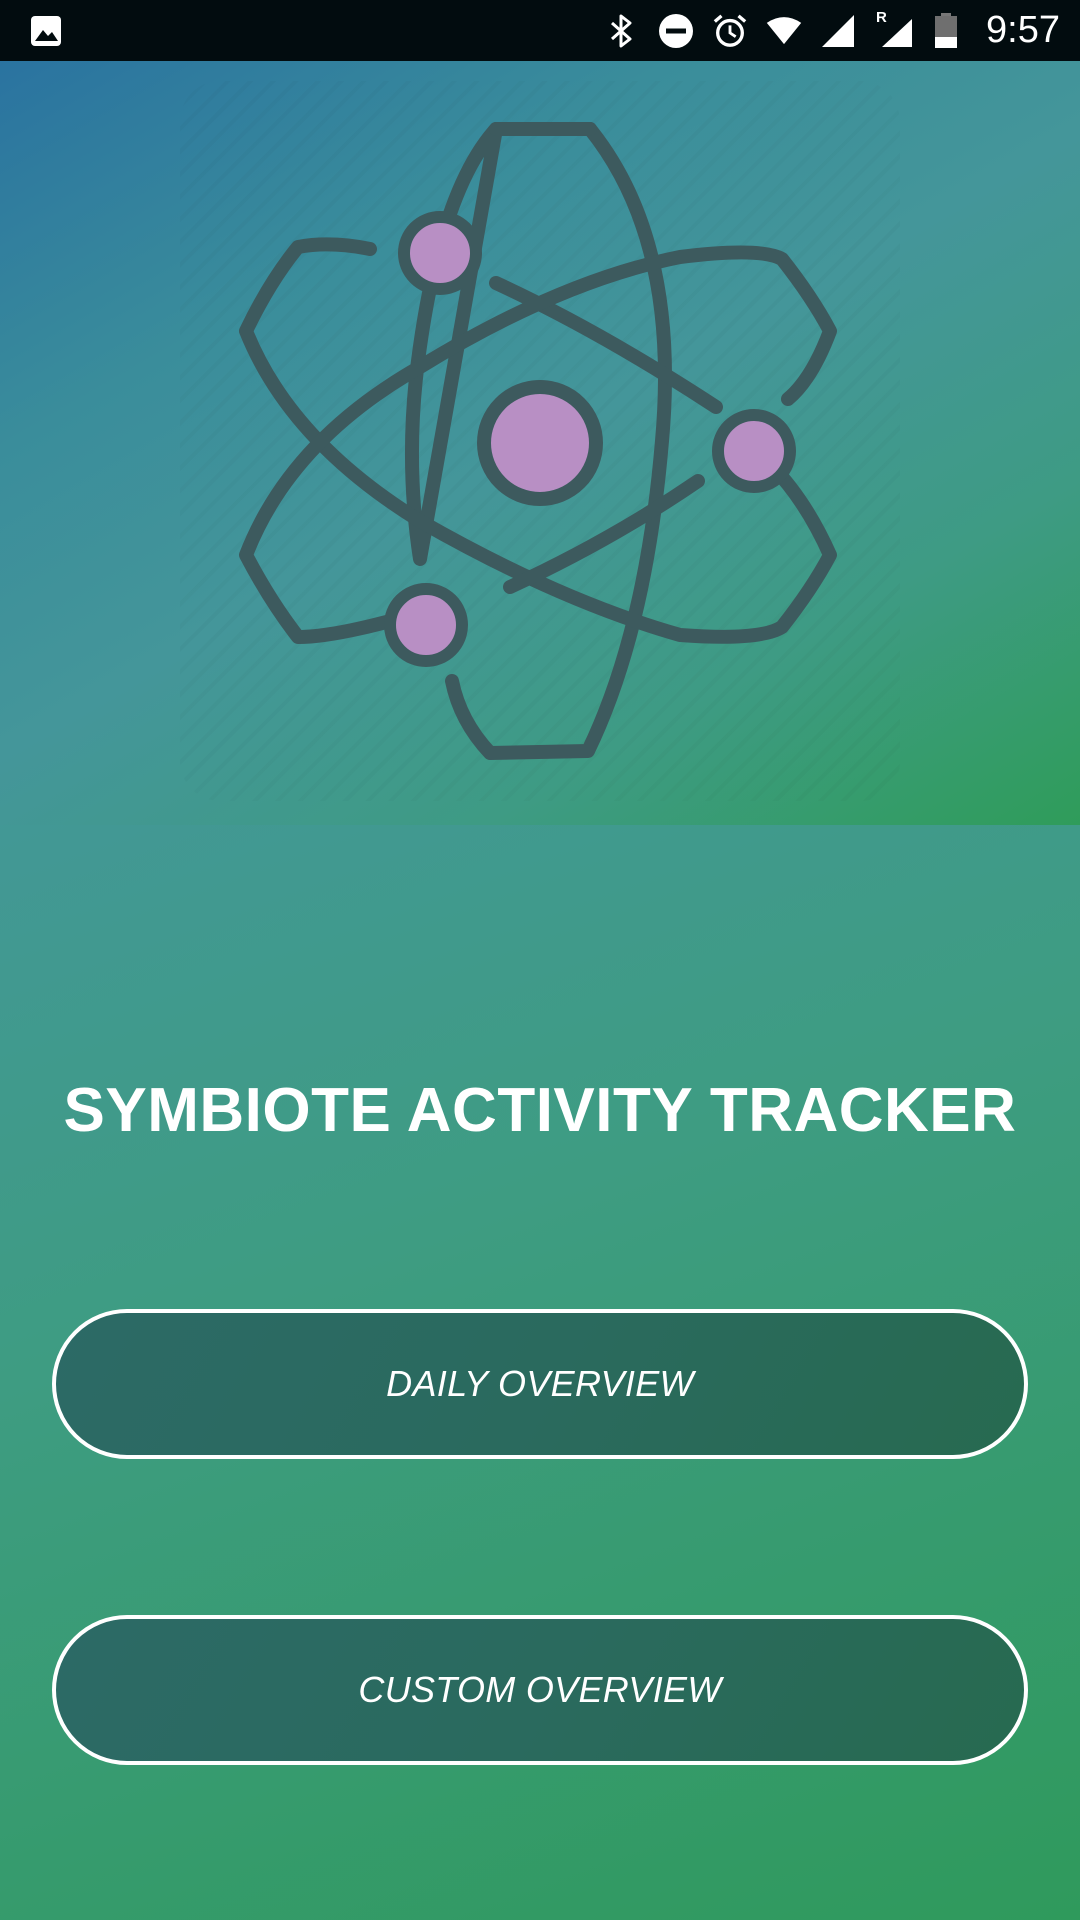  I want to click on roaming-signal-icon: R, so click(894, 29).